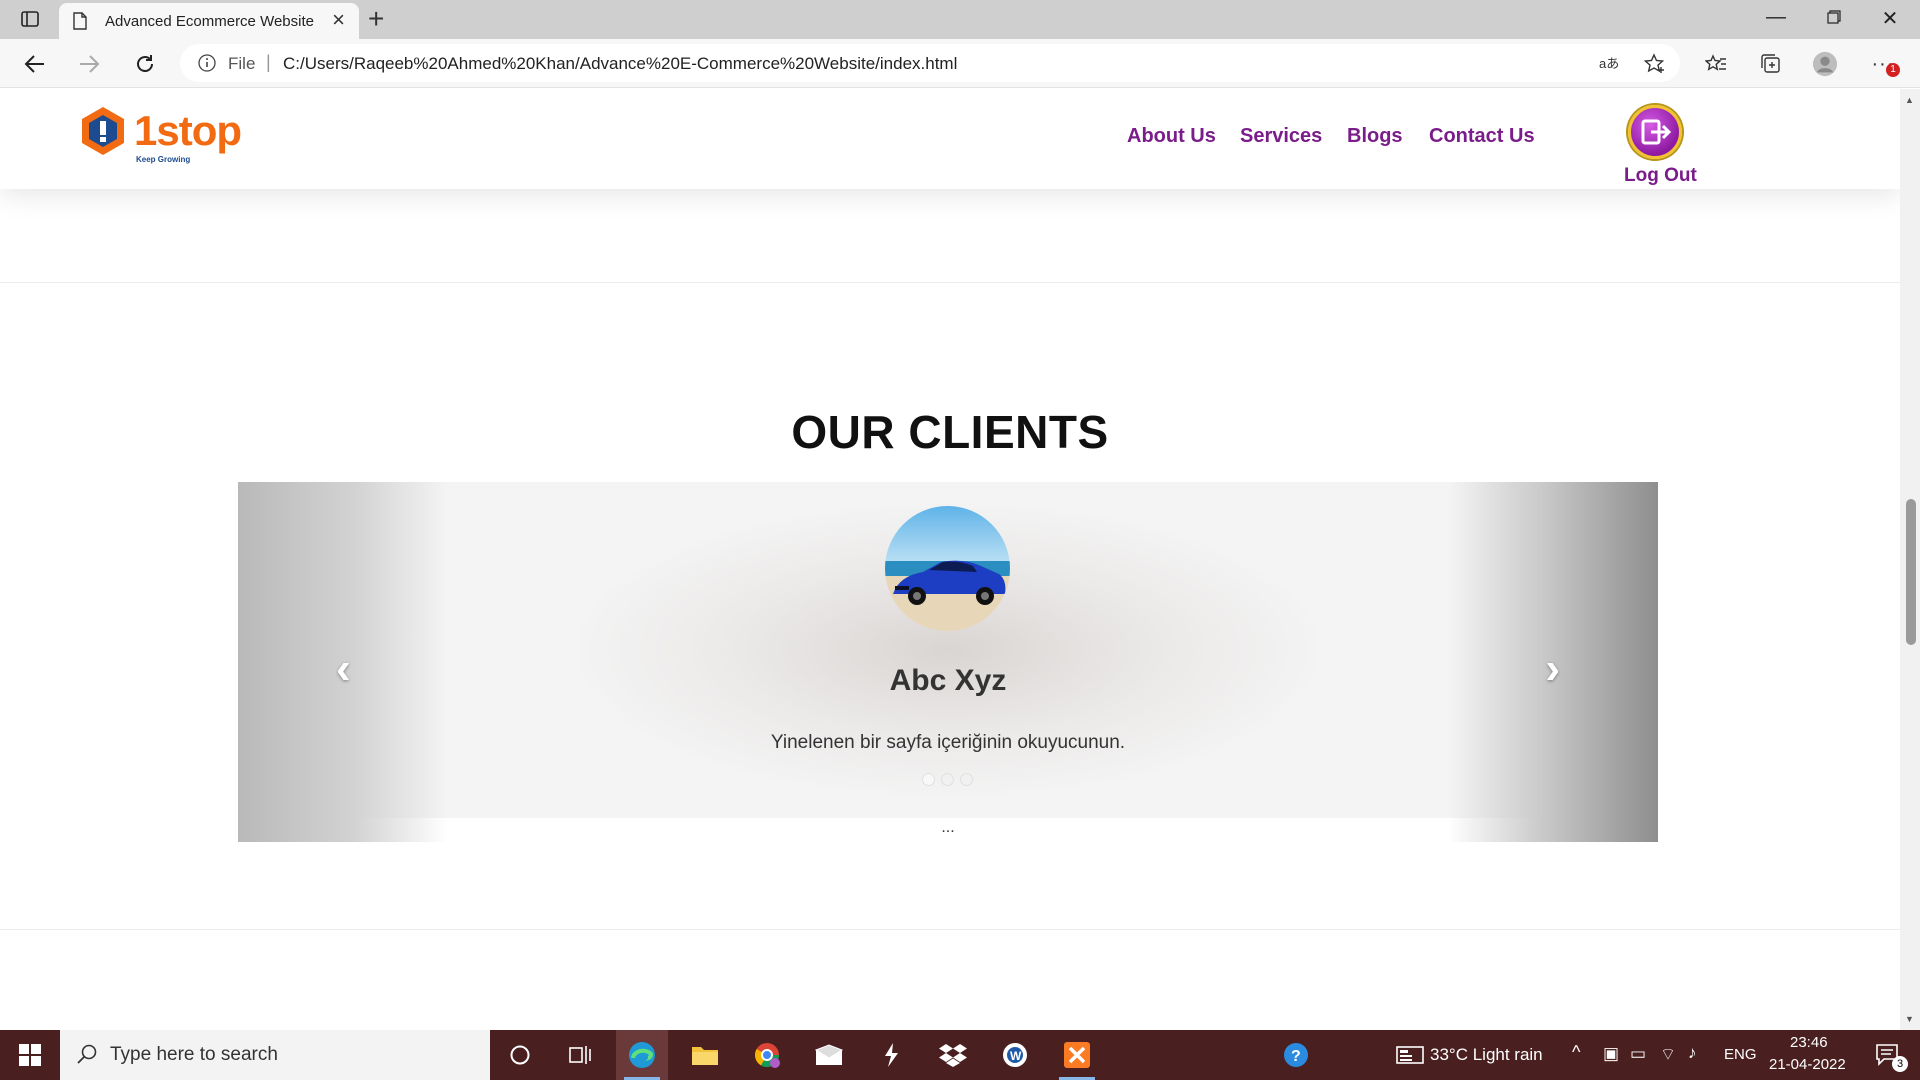  What do you see at coordinates (145, 64) in the screenshot?
I see `refresh-icon` at bounding box center [145, 64].